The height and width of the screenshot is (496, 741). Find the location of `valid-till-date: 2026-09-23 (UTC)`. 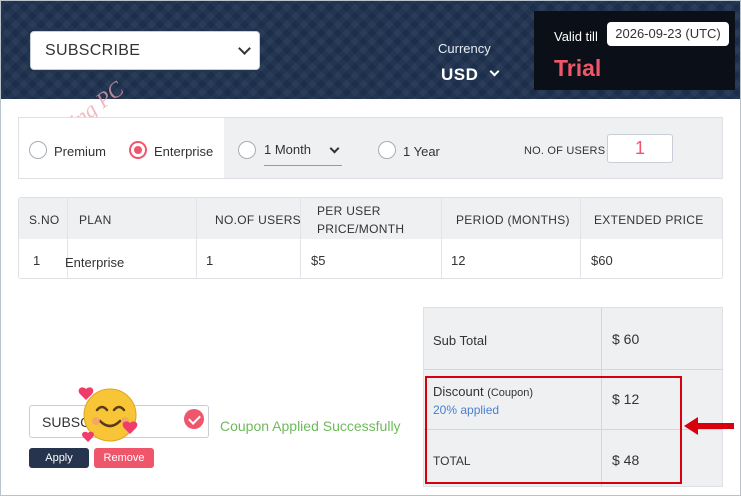

valid-till-date: 2026-09-23 (UTC) is located at coordinates (668, 34).